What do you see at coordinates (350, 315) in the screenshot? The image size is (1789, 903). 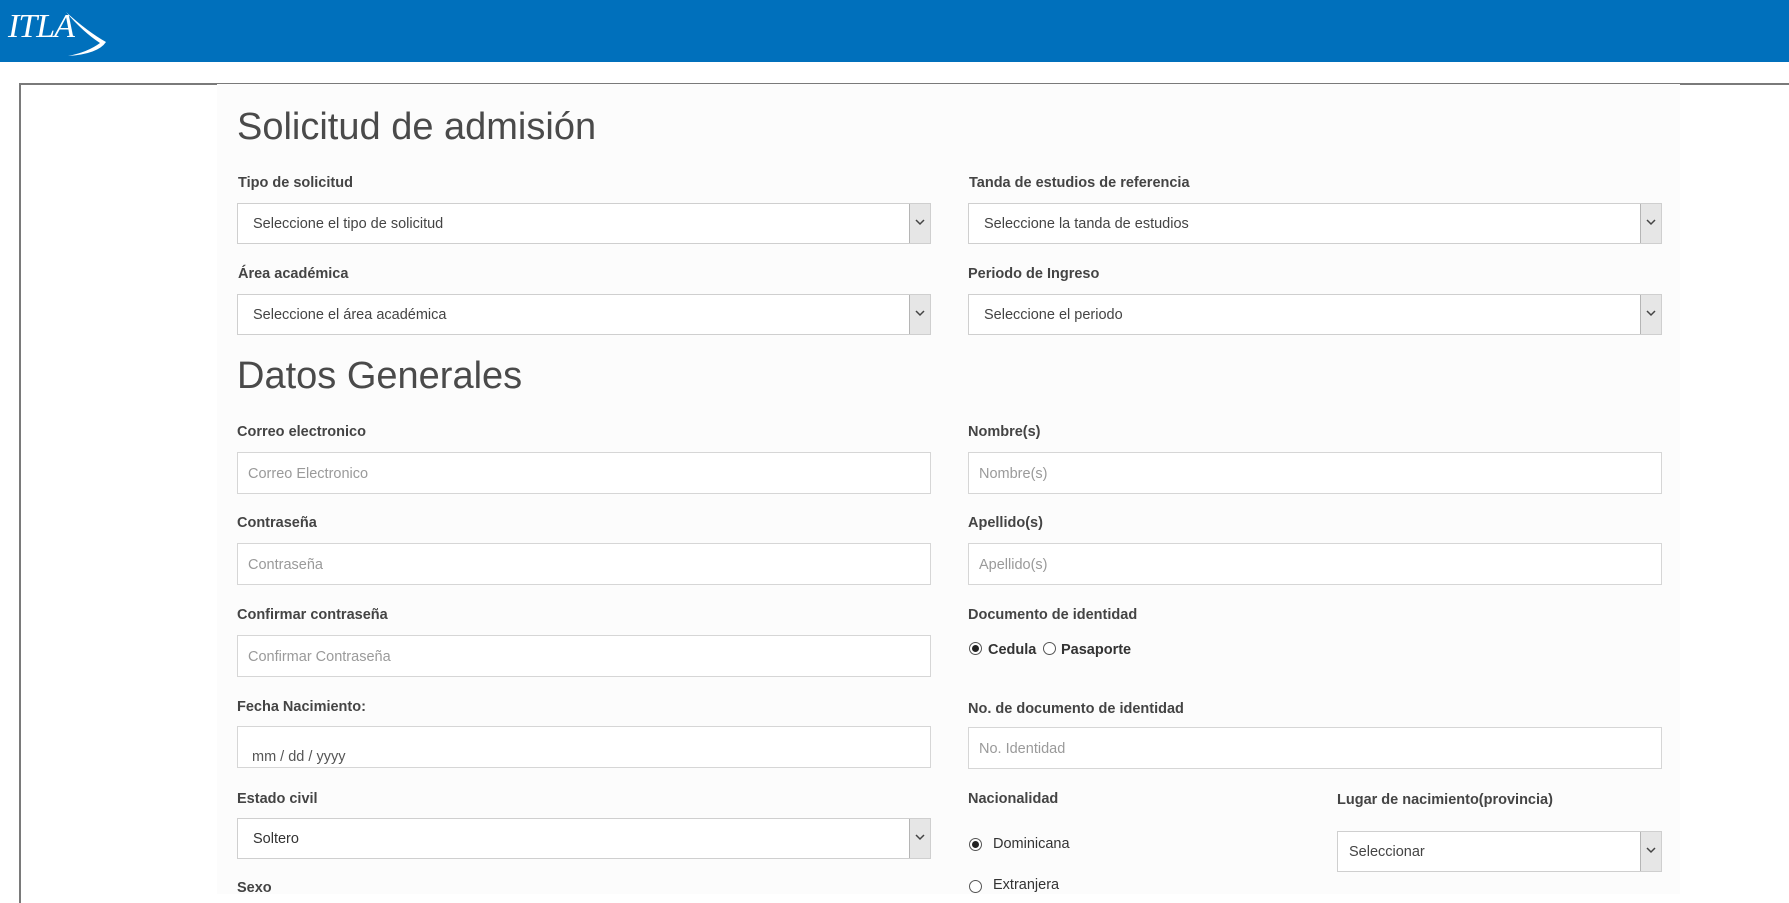 I see `area-value: Seleccione el área académica` at bounding box center [350, 315].